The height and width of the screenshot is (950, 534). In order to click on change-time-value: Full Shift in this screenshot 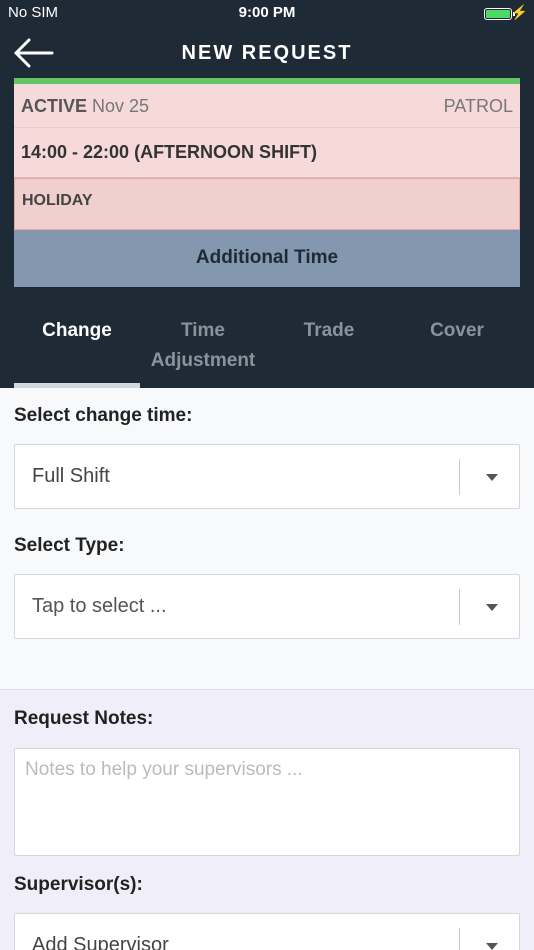, I will do `click(71, 476)`.